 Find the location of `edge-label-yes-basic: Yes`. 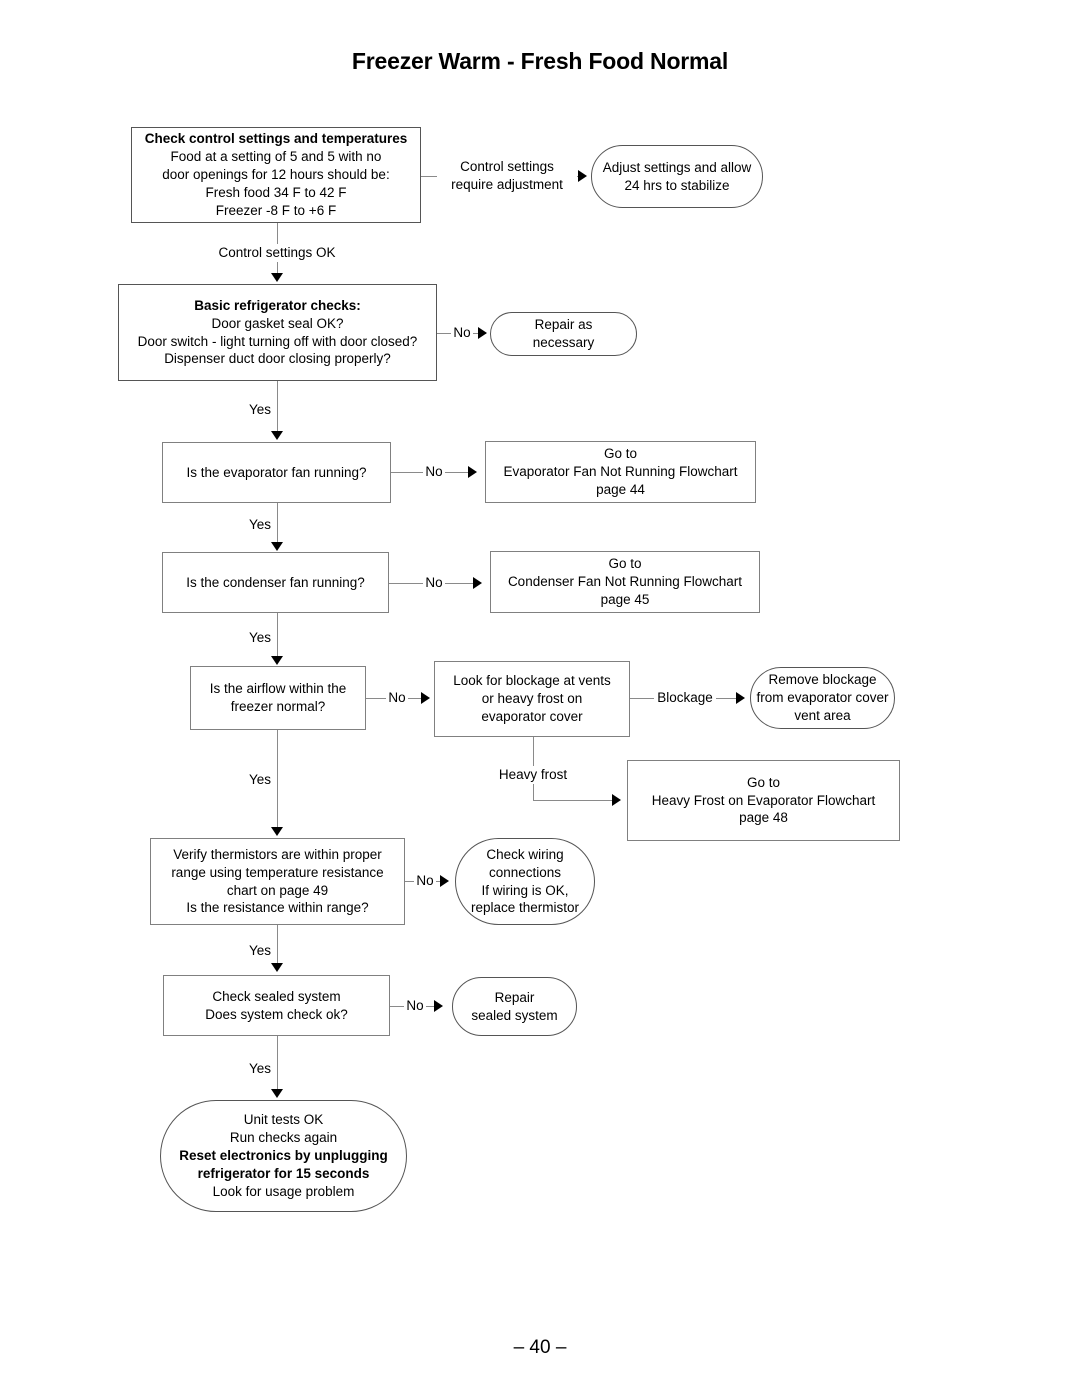

edge-label-yes-basic: Yes is located at coordinates (260, 410).